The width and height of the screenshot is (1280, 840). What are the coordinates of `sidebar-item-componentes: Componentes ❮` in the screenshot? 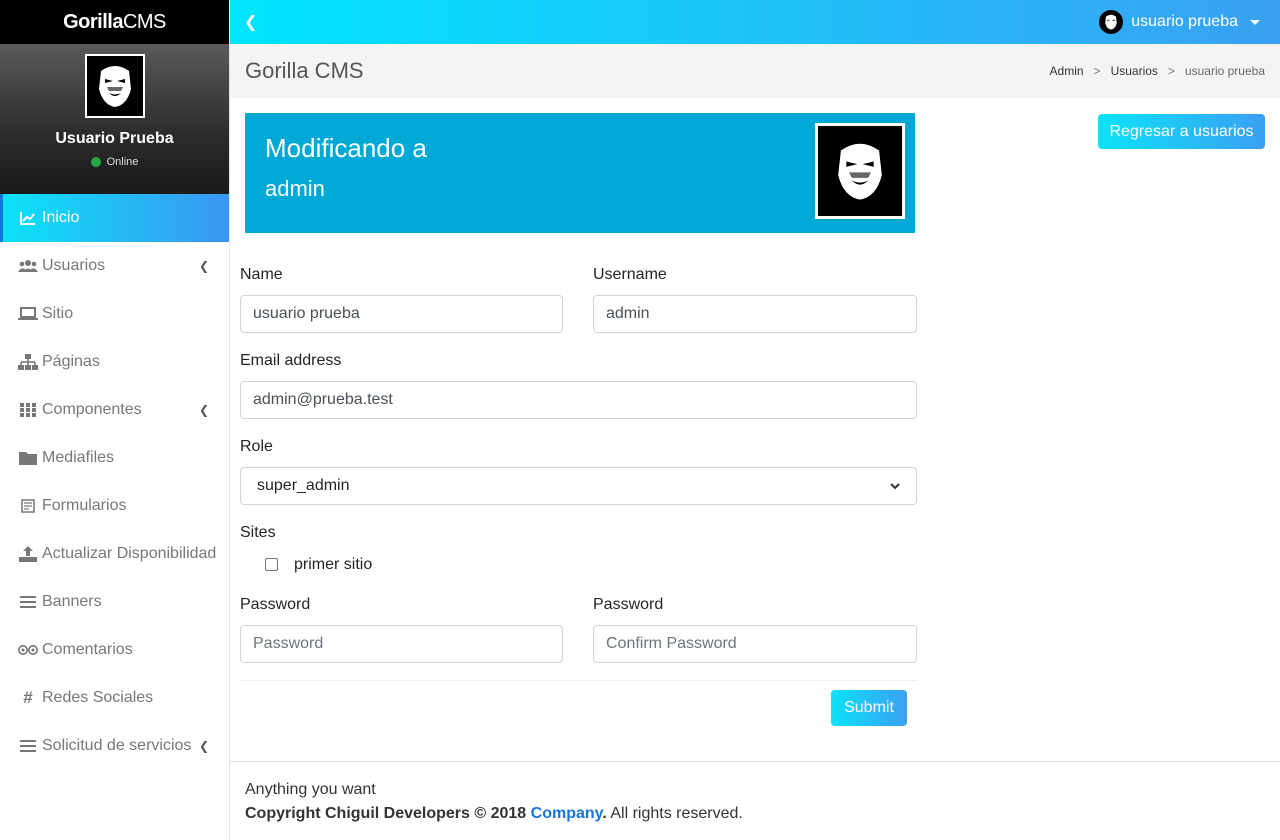 It's located at (114, 410).